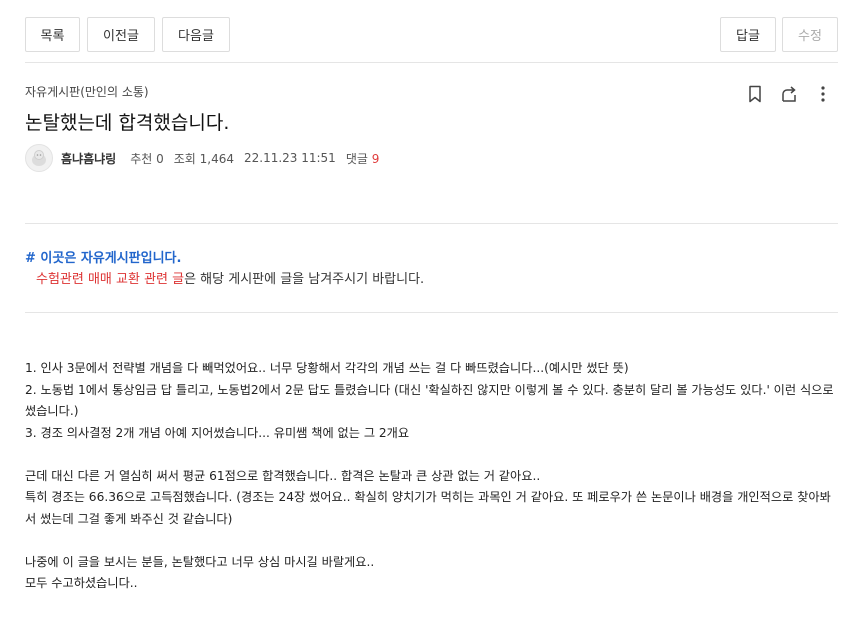  I want to click on post-actions, so click(789, 94).